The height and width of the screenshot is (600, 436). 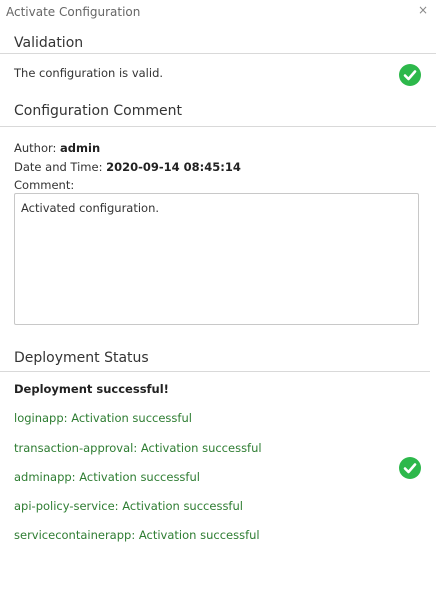 What do you see at coordinates (80, 148) in the screenshot?
I see `author-value: admin` at bounding box center [80, 148].